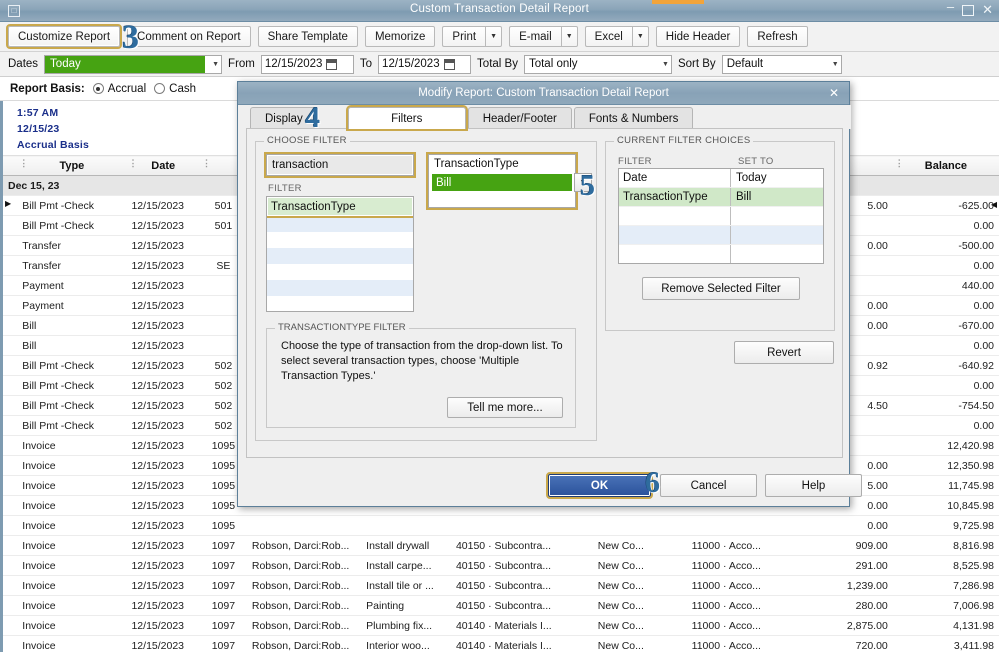 The height and width of the screenshot is (652, 999). What do you see at coordinates (512, 182) in the screenshot?
I see `transactiontype-selected-value: Bill ▼` at bounding box center [512, 182].